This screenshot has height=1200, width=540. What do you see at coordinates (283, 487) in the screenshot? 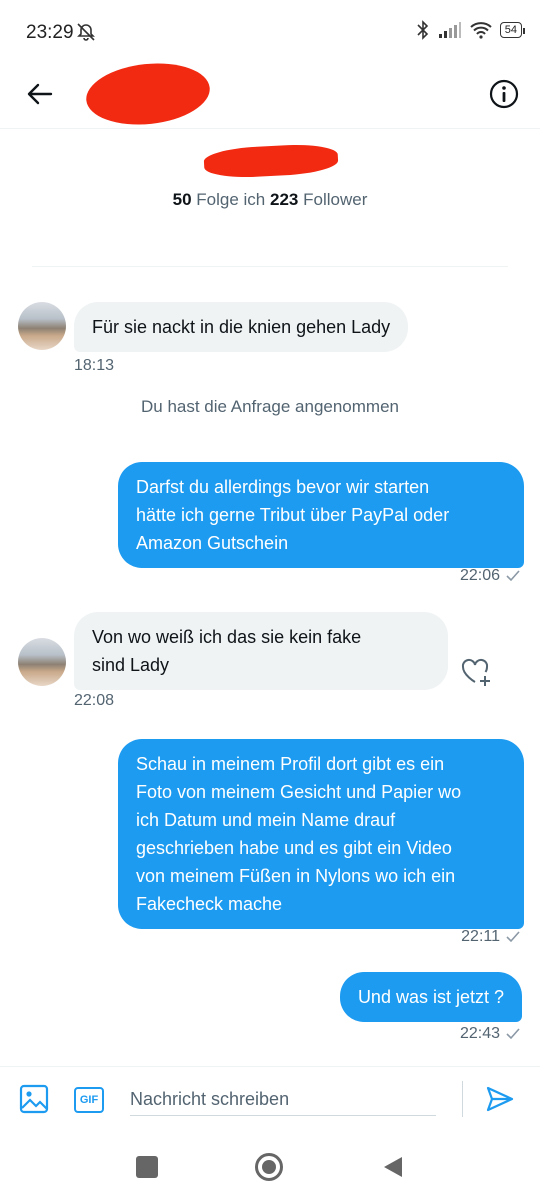
I see `message-line: Darfst du allerdings bevor wir starten` at bounding box center [283, 487].